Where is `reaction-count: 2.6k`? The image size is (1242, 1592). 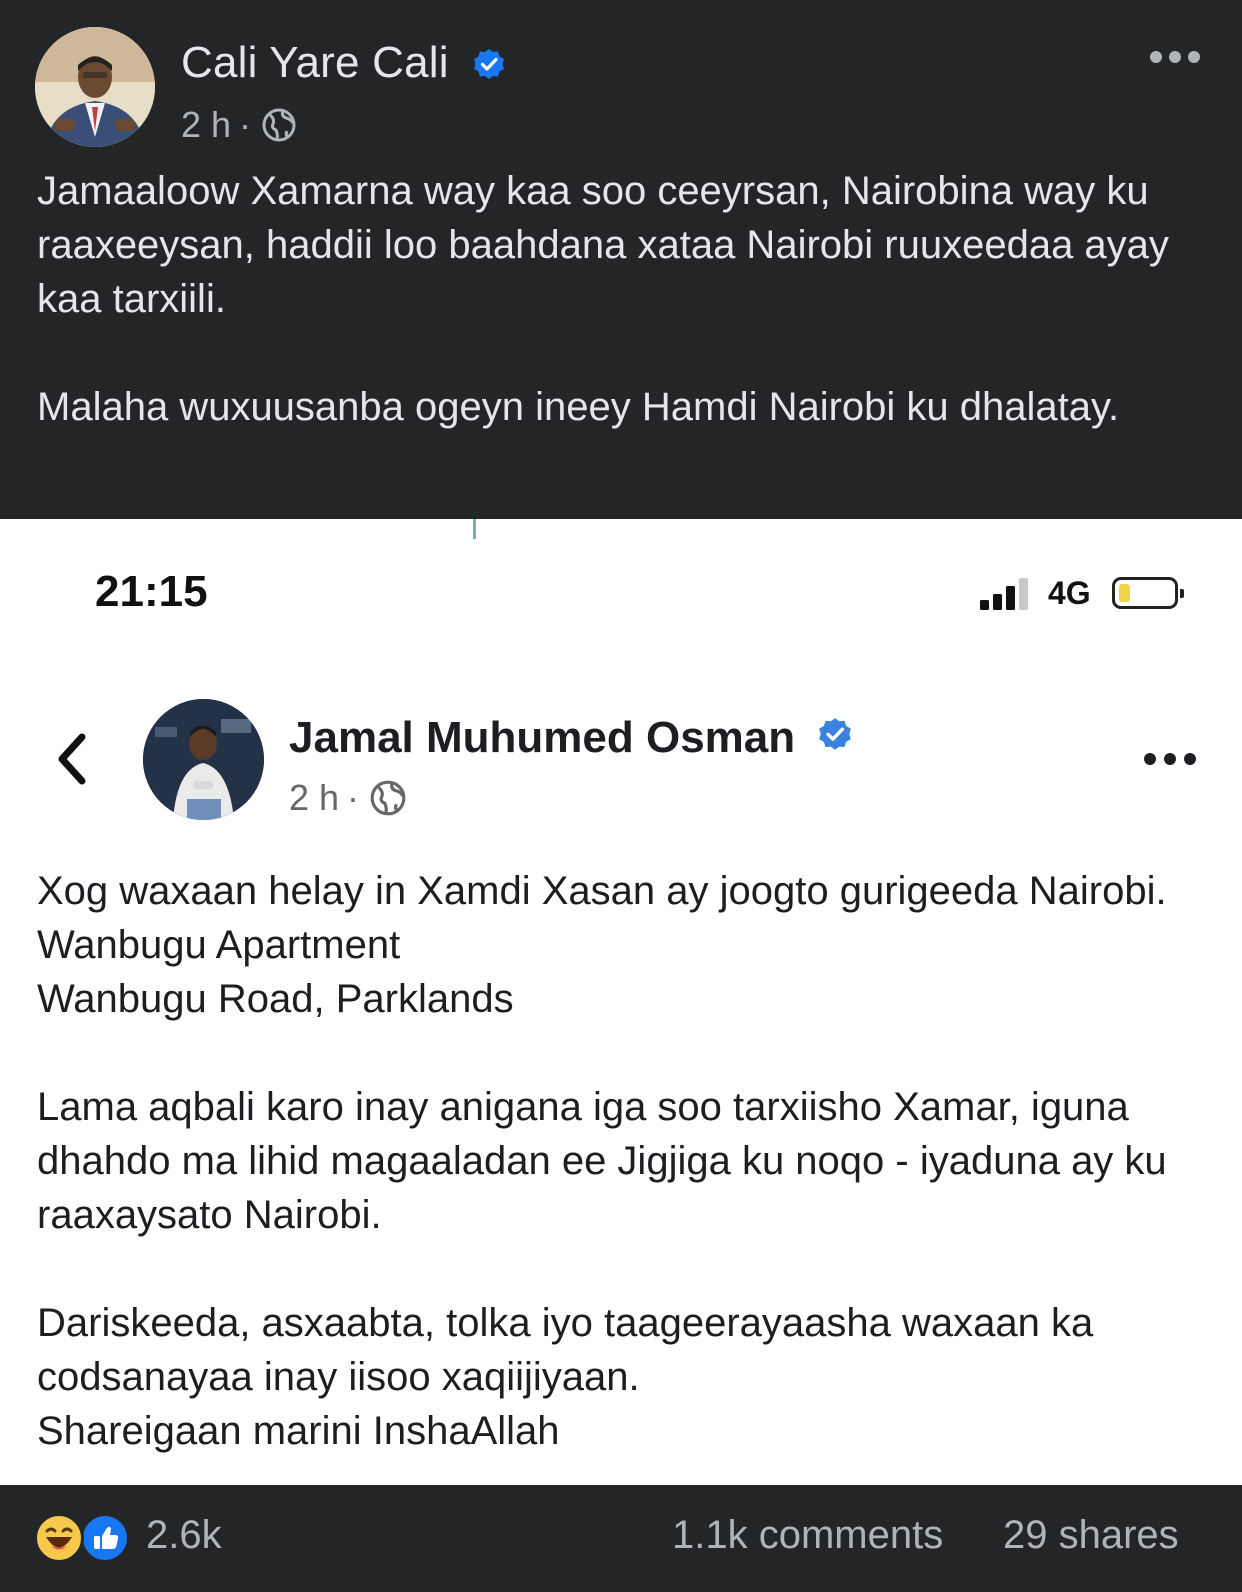
reaction-count: 2.6k is located at coordinates (184, 1535).